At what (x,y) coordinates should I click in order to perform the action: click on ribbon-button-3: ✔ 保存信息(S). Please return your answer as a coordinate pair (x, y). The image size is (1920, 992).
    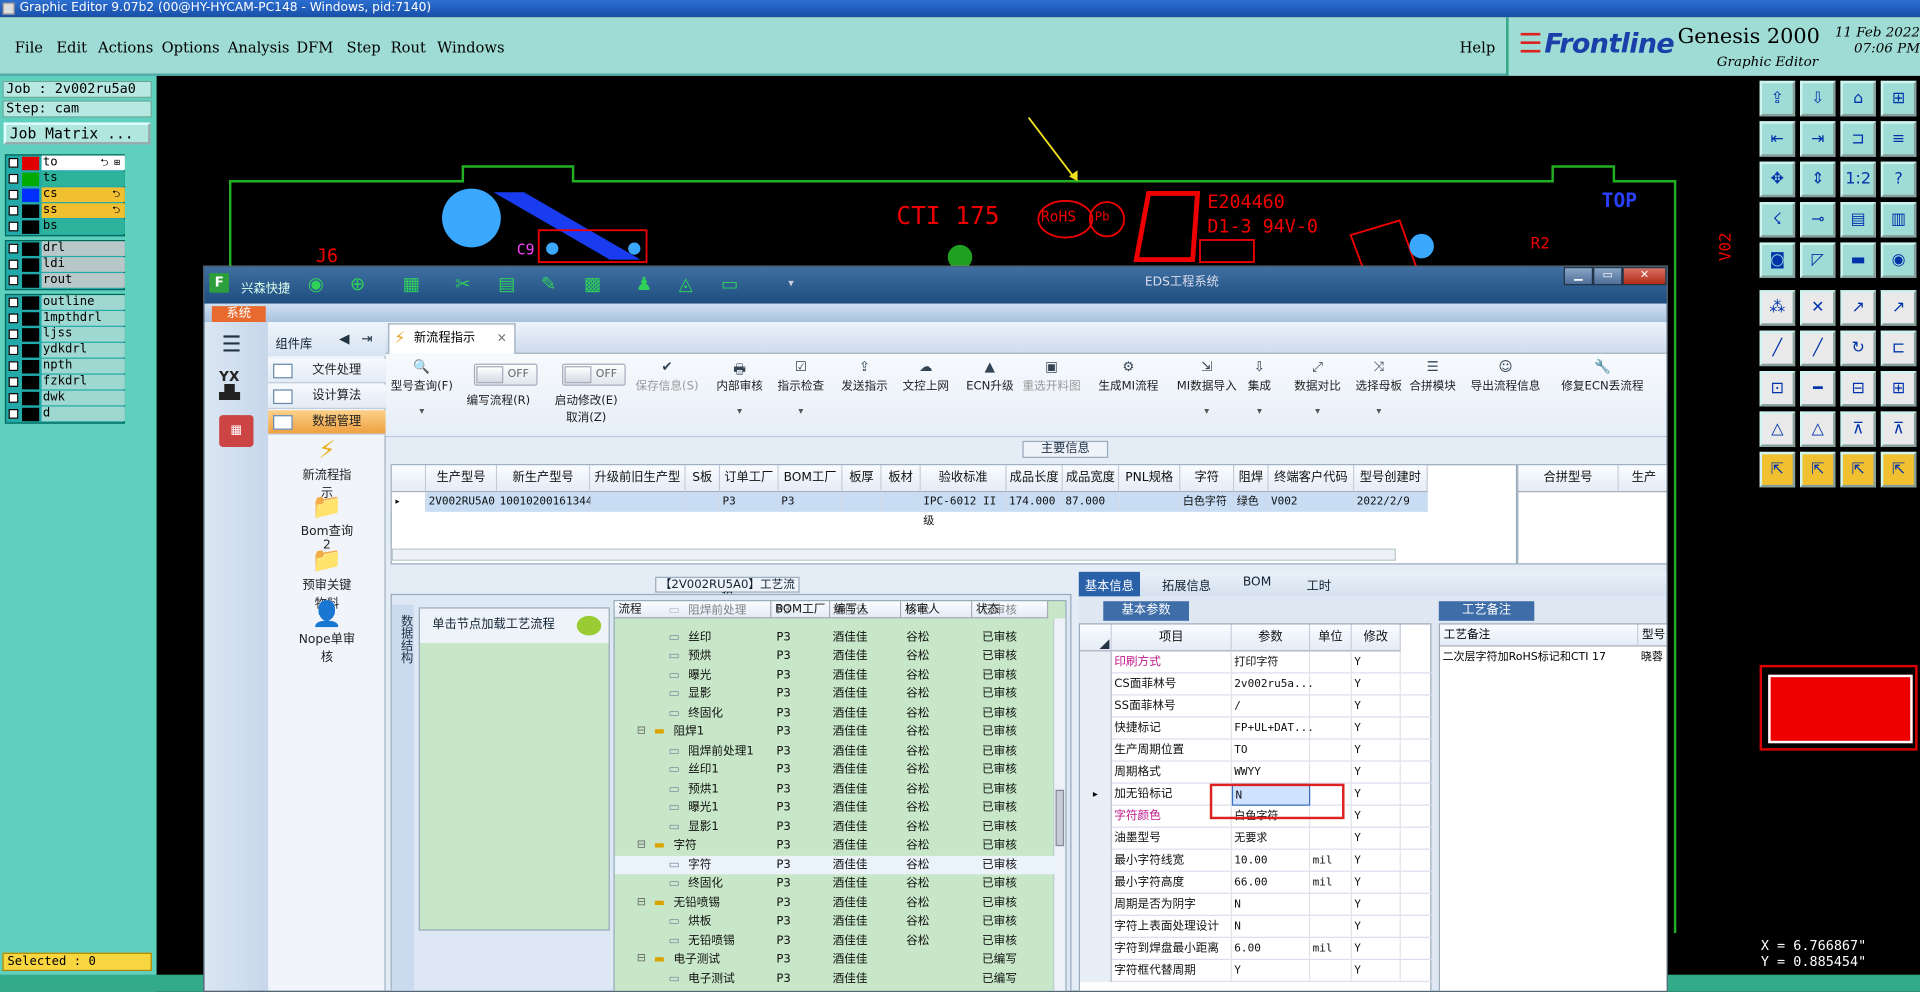
    Looking at the image, I should click on (667, 376).